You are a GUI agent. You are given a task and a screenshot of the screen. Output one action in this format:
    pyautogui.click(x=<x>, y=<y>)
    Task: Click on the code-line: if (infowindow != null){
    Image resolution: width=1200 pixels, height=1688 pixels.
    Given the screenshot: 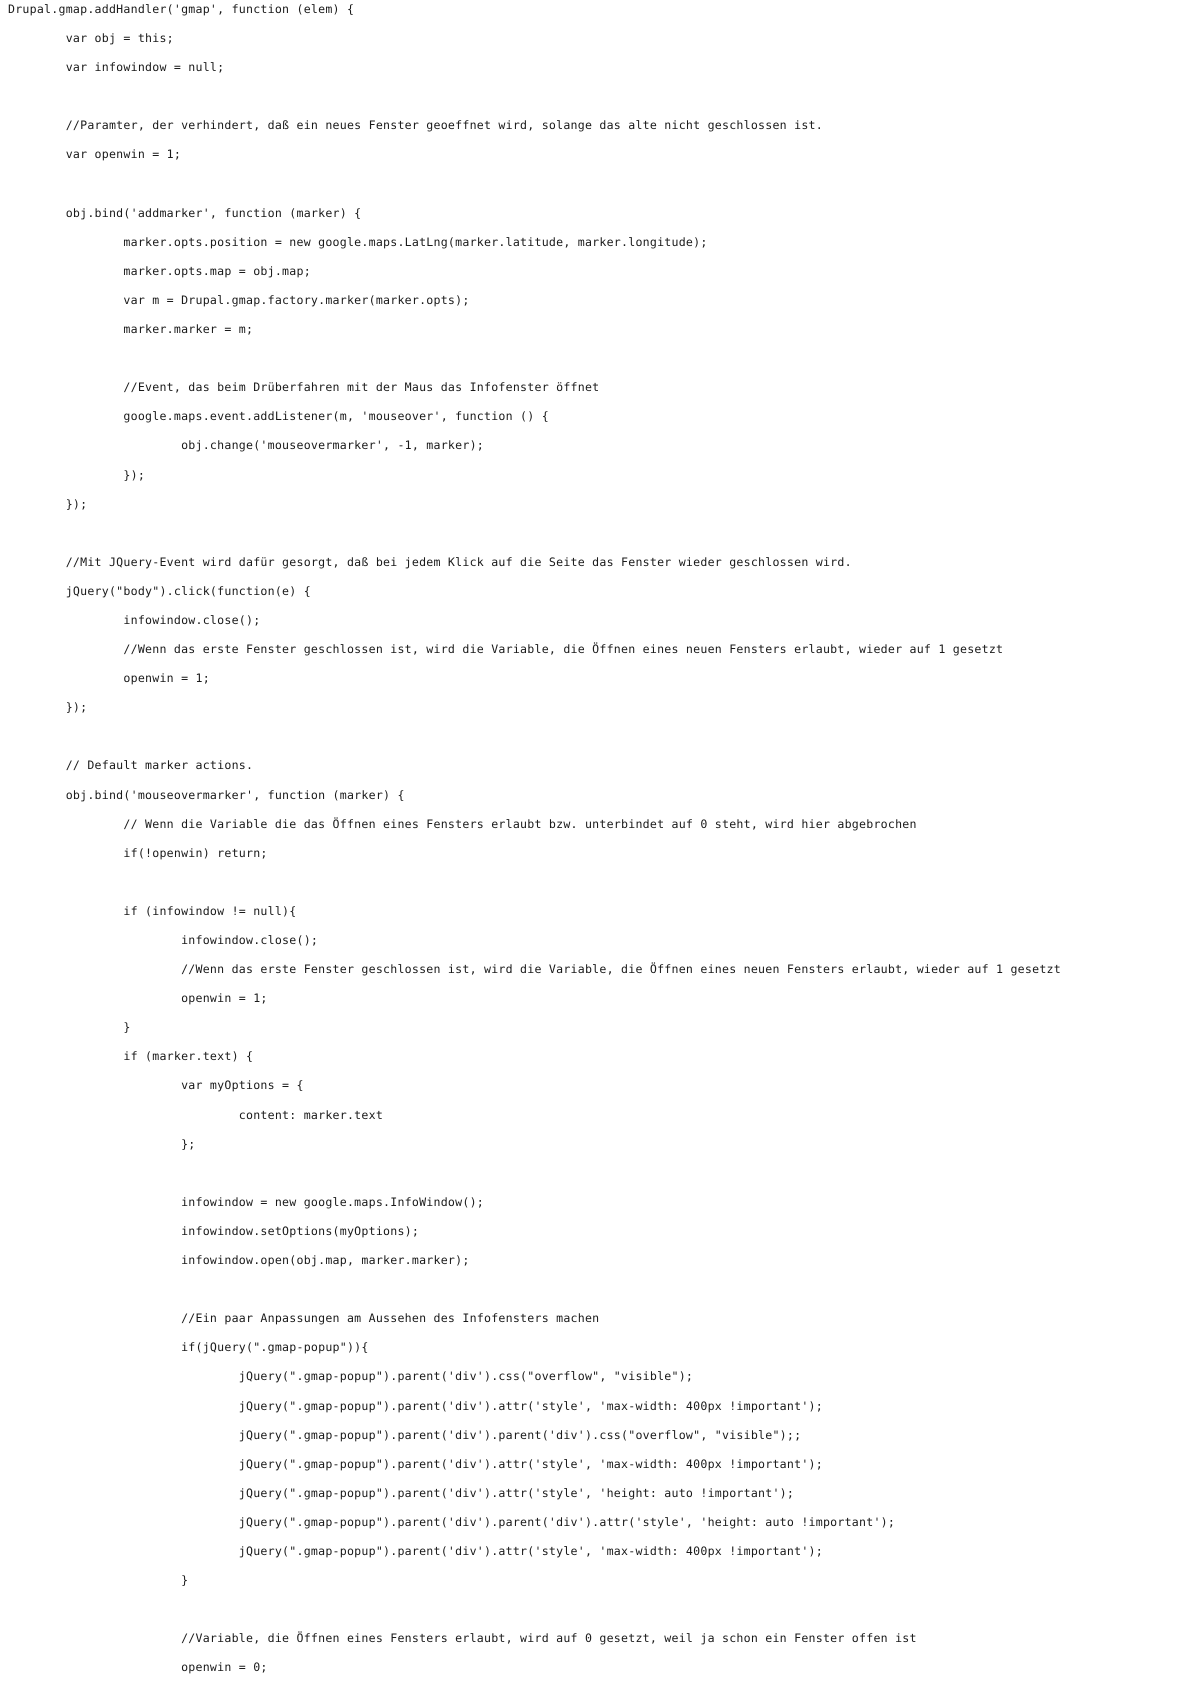 What is the action you would take?
    pyautogui.click(x=152, y=910)
    